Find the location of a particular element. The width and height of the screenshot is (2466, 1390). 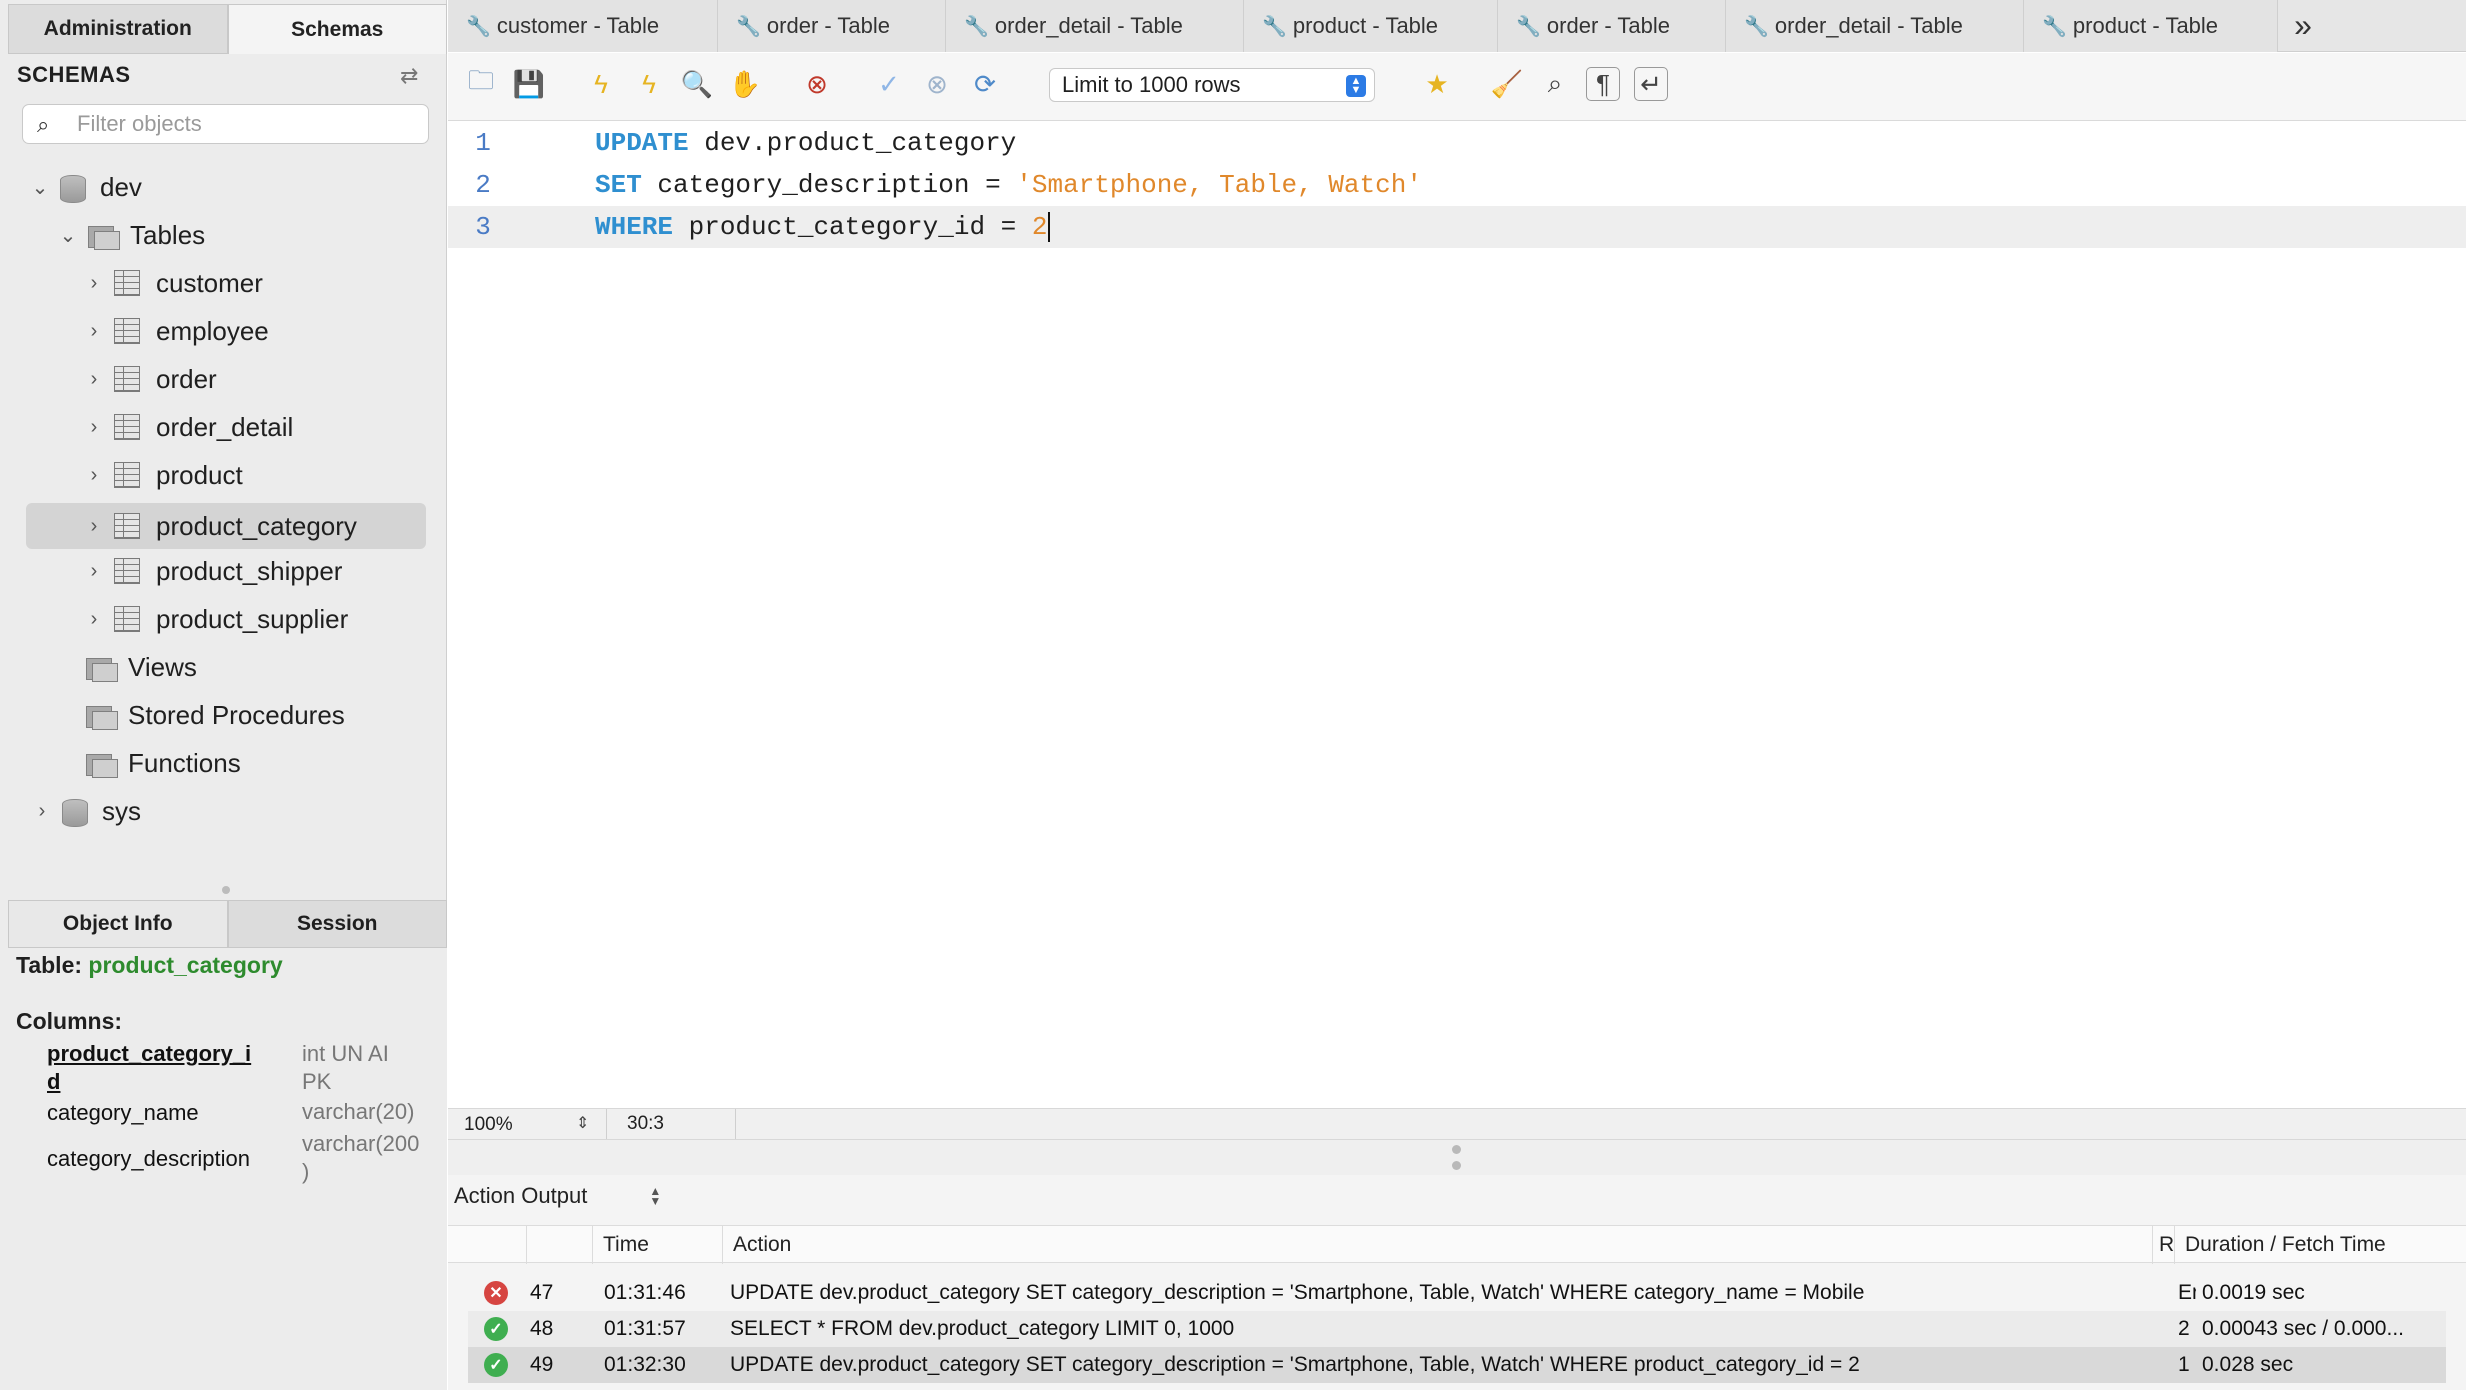

sidebar-splitter-handle is located at coordinates (226, 890).